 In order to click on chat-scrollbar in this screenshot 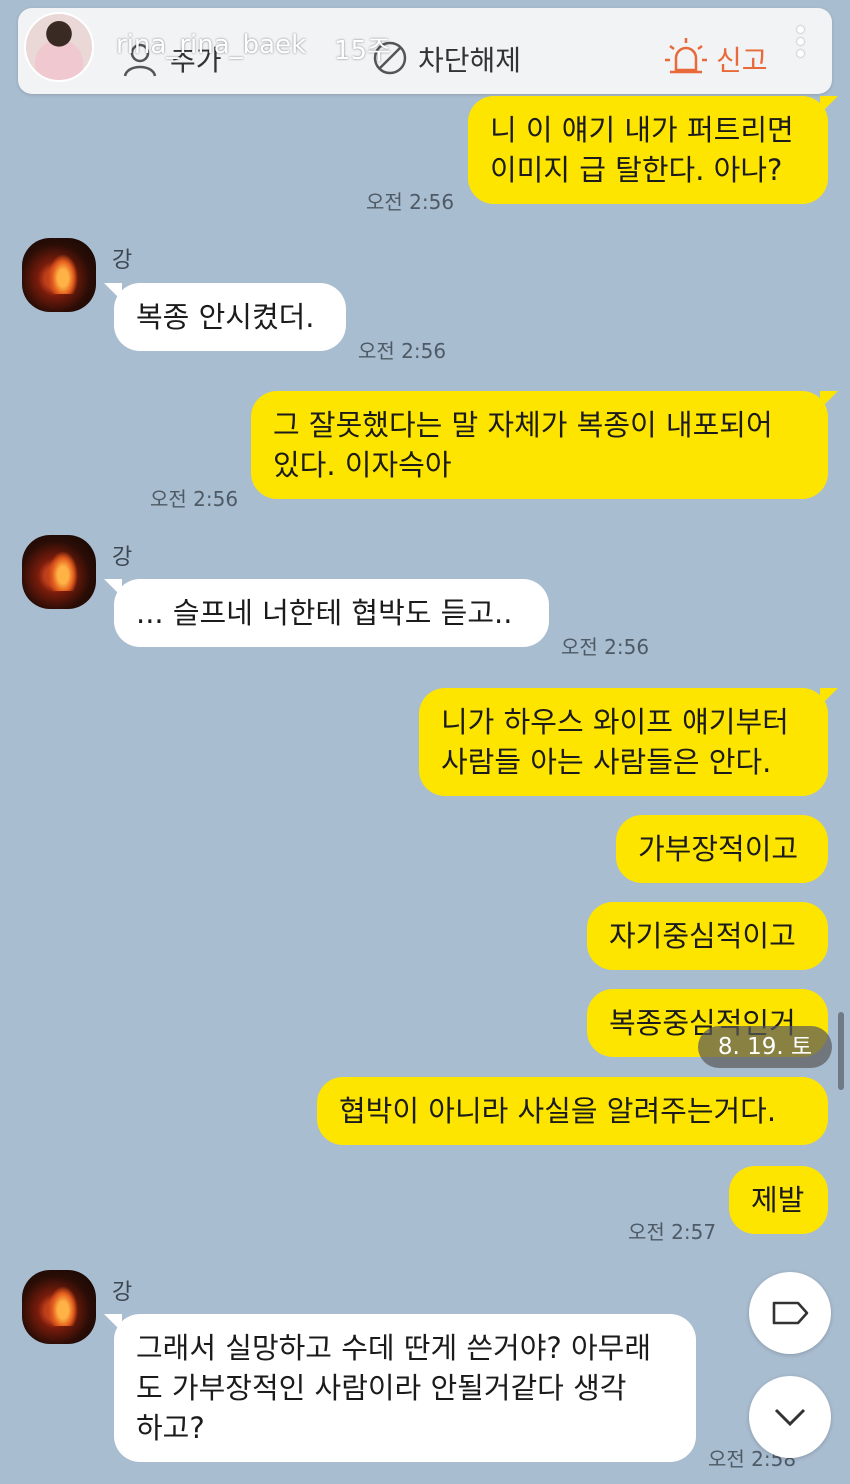, I will do `click(841, 1051)`.